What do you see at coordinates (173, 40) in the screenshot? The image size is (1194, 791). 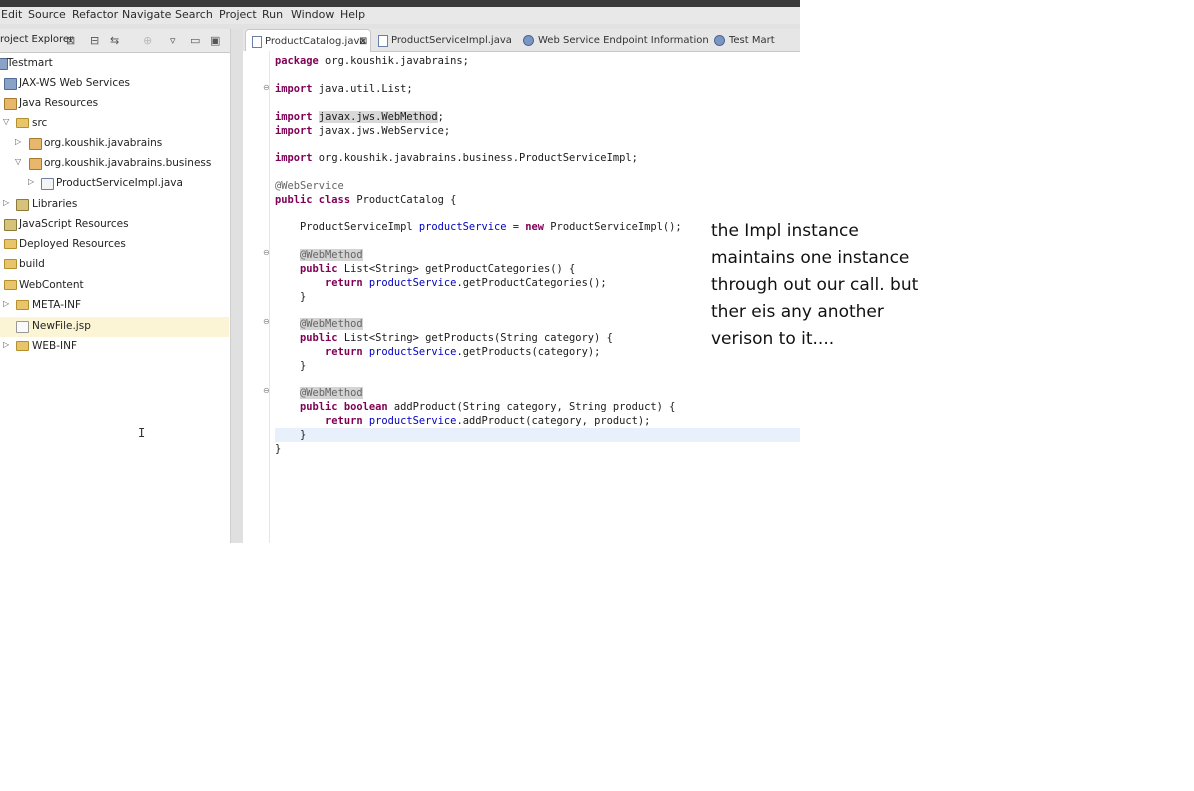 I see `view-menu-icon: ▿` at bounding box center [173, 40].